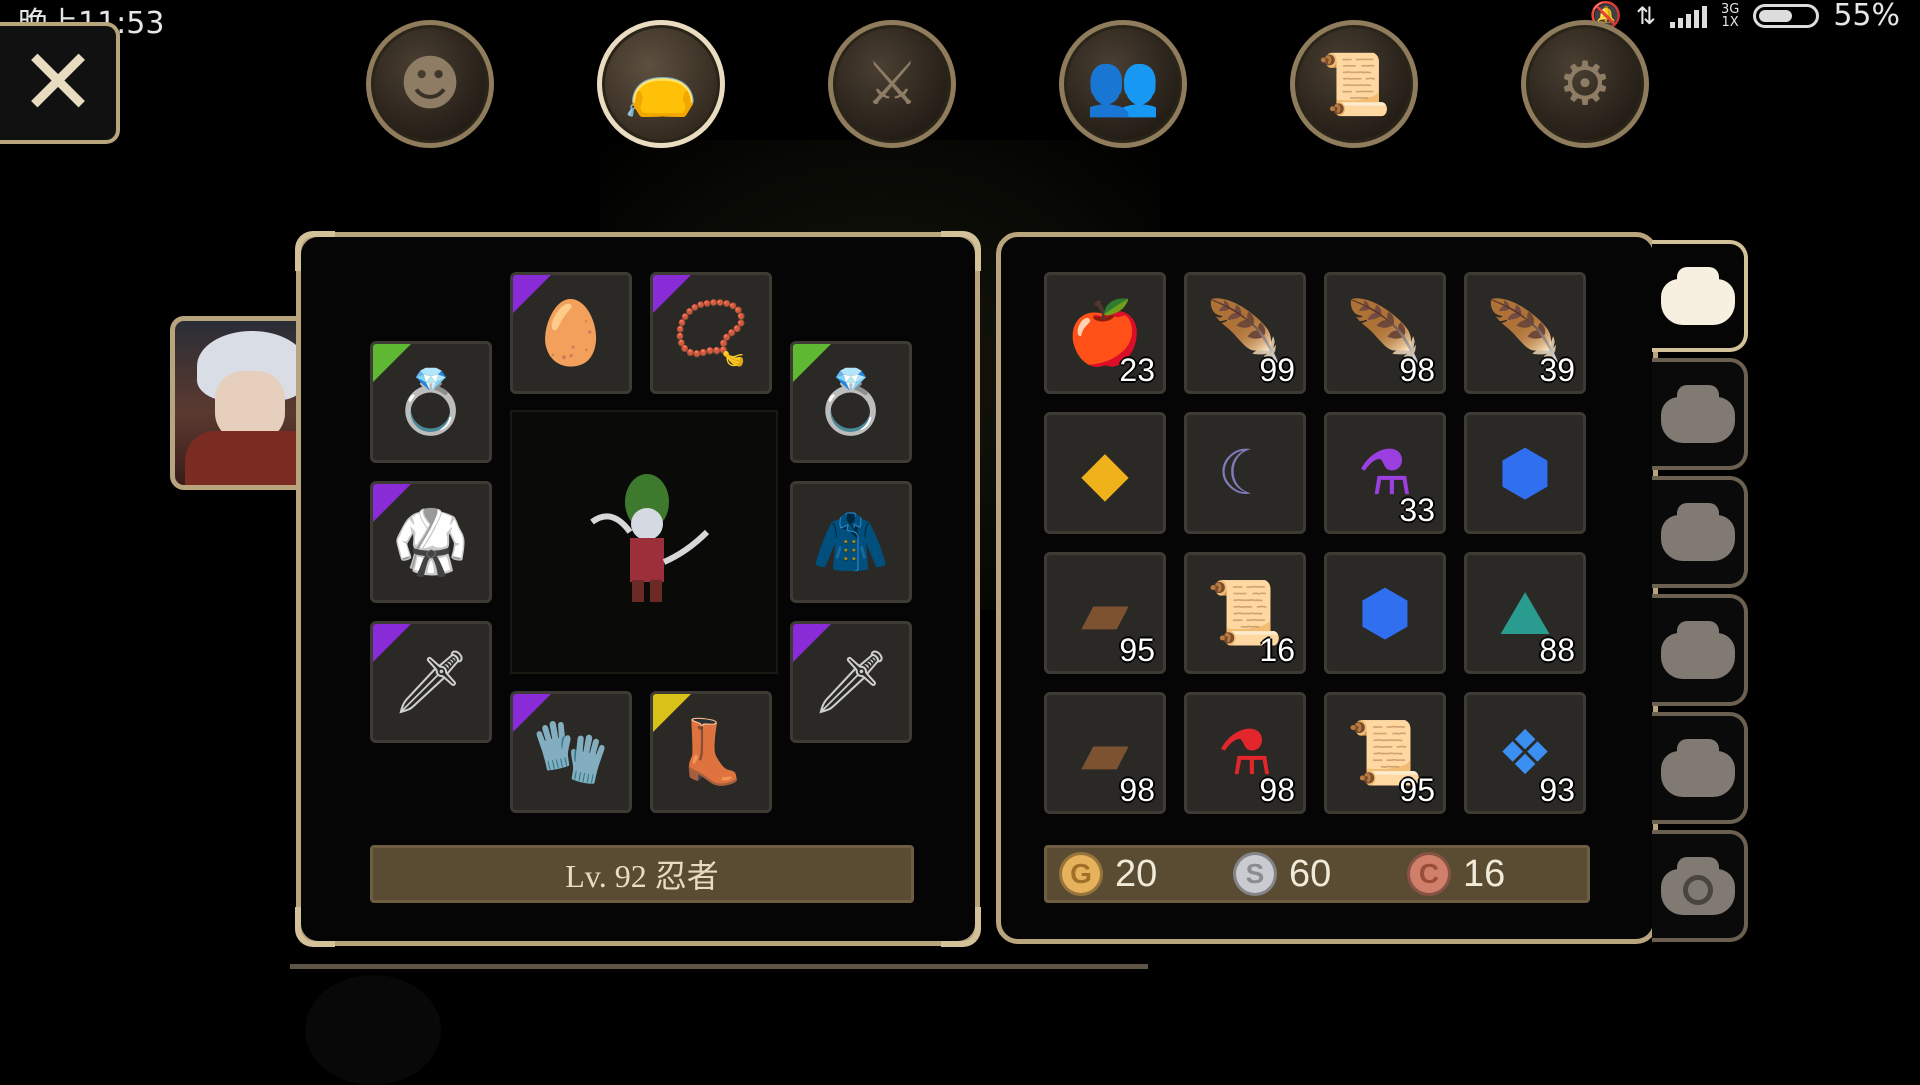  I want to click on silver-currency: S 60, so click(1320, 874).